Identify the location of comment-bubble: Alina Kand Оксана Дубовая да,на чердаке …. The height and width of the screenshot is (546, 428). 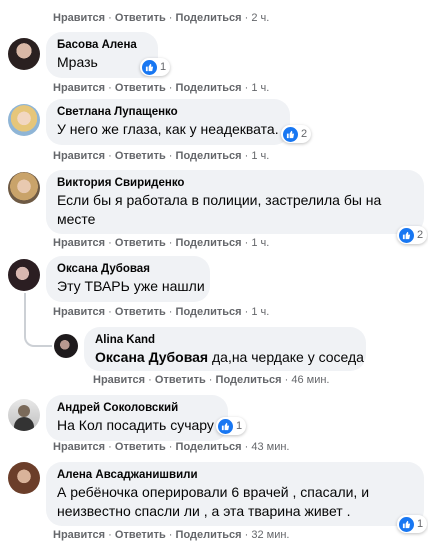
(225, 349).